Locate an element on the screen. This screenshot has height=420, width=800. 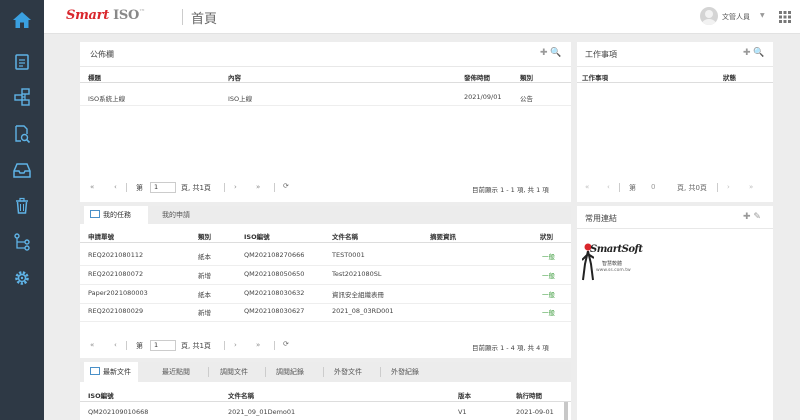
sidebar is located at coordinates (22, 210).